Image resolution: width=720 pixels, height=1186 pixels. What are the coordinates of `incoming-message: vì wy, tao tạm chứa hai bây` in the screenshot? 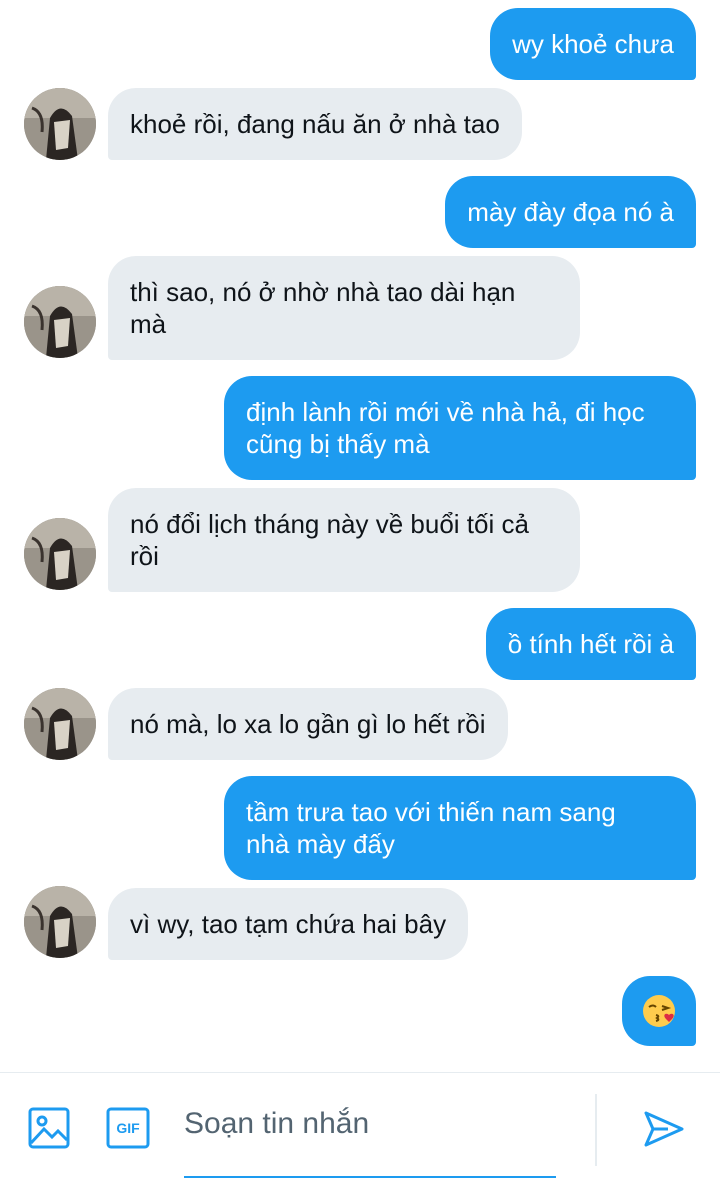 It's located at (288, 924).